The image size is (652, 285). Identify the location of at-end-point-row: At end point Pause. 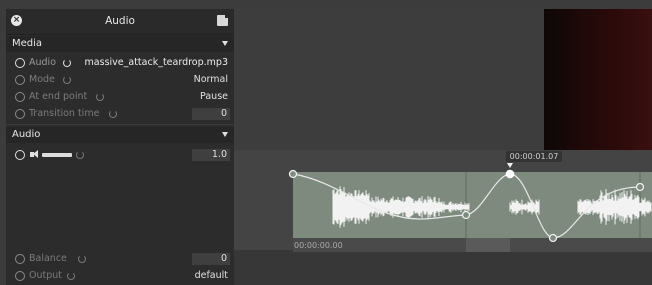
(120, 97).